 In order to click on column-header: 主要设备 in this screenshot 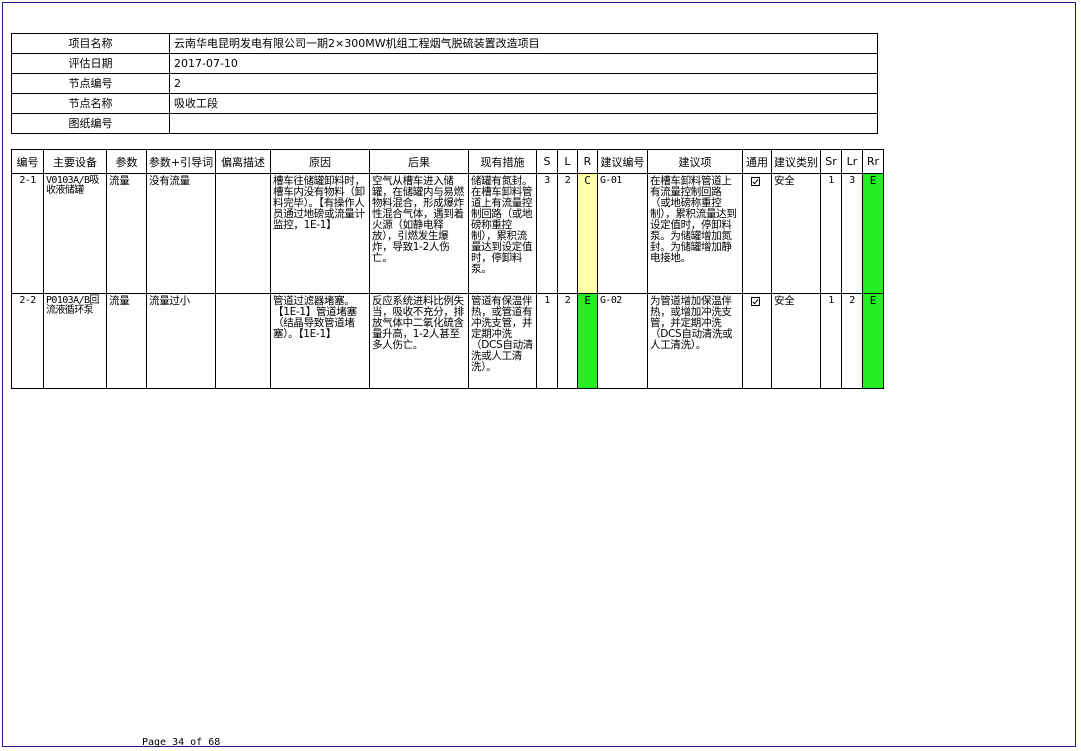, I will do `click(75, 161)`.